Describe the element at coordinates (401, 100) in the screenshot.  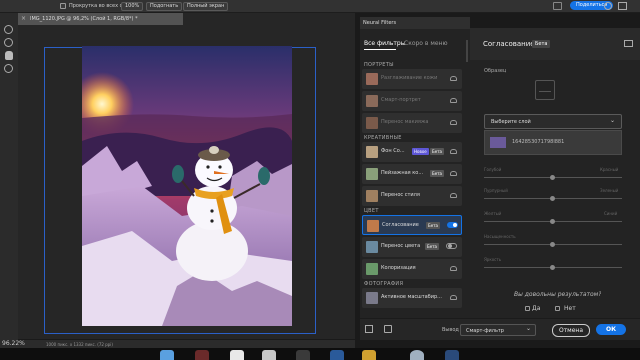
I see `filter-label: Смарт-портрет` at that location.